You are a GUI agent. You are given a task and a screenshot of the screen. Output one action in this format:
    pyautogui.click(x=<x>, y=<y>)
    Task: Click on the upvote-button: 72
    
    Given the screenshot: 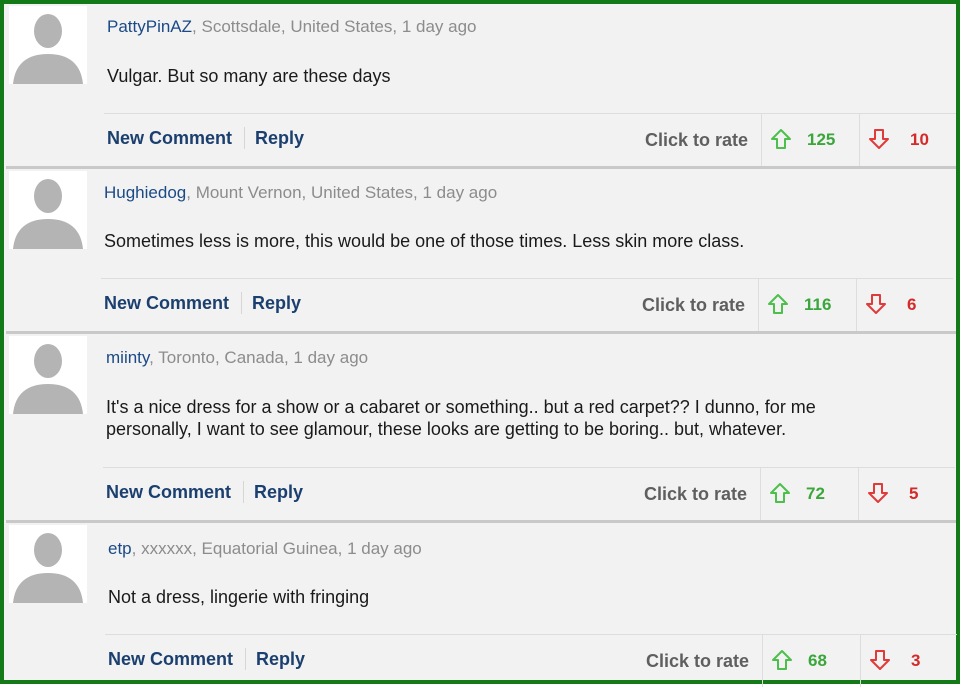 What is the action you would take?
    pyautogui.click(x=809, y=494)
    